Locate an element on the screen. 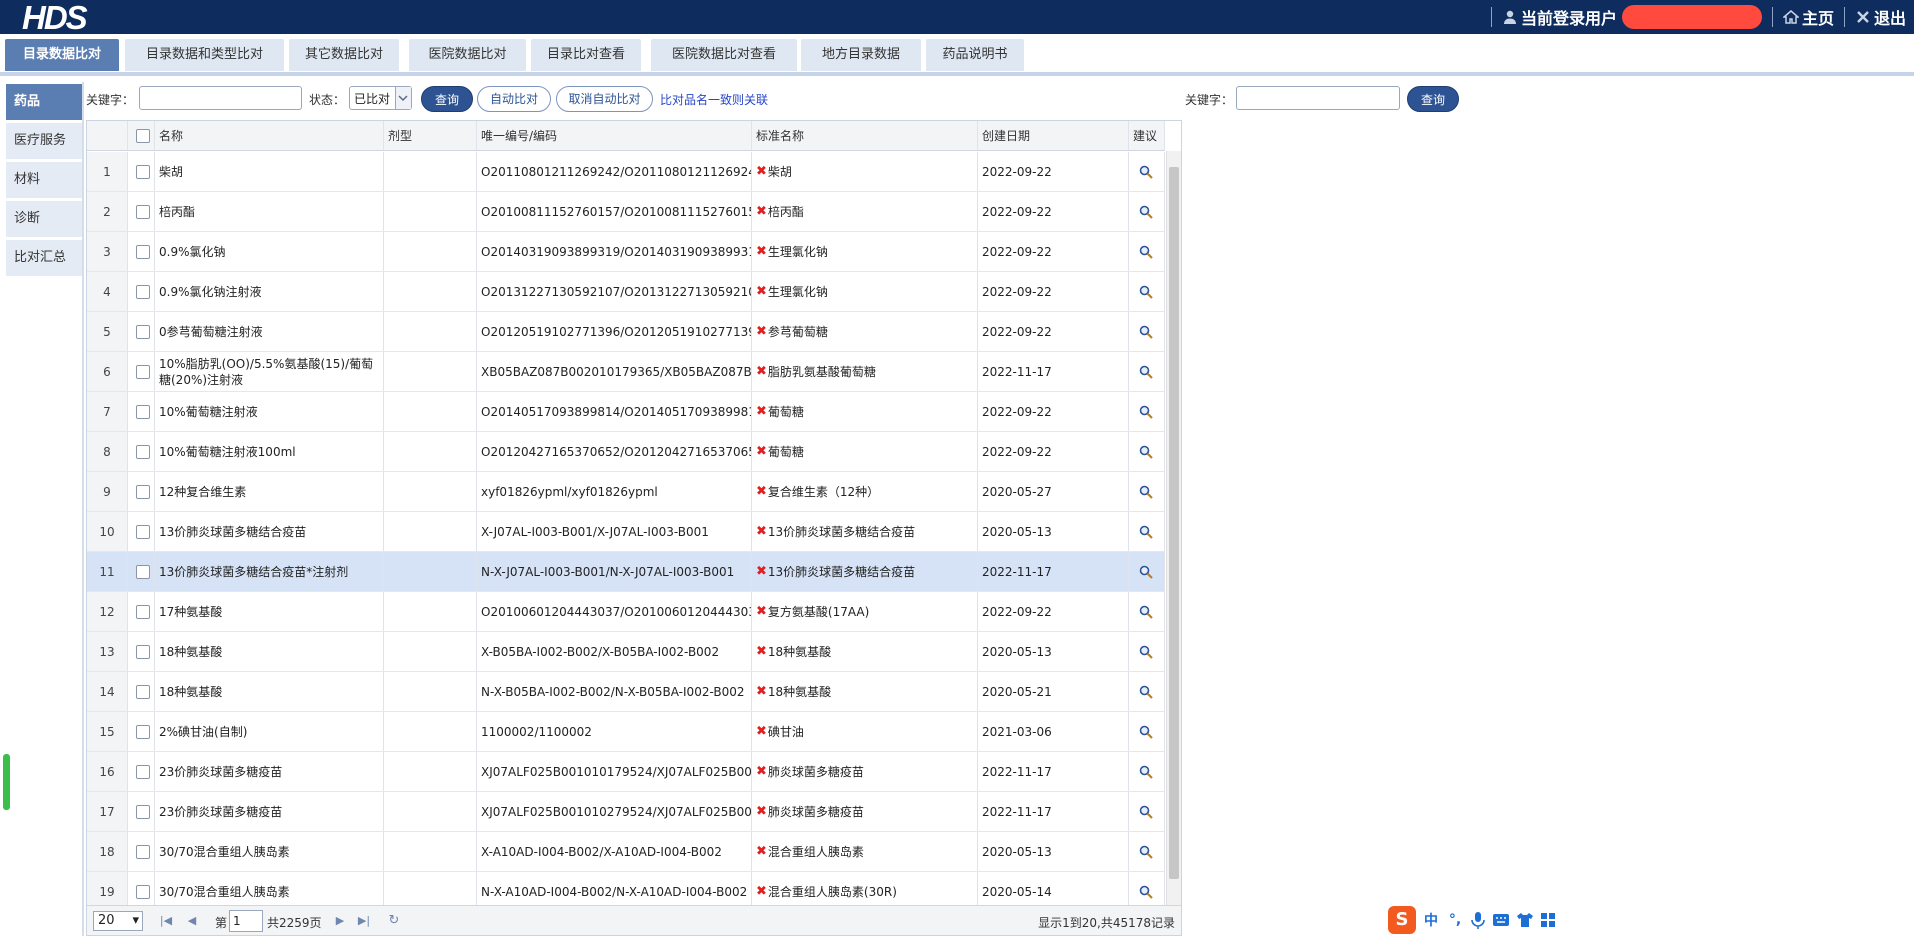  header-suggestion: 建议 is located at coordinates (1147, 135).